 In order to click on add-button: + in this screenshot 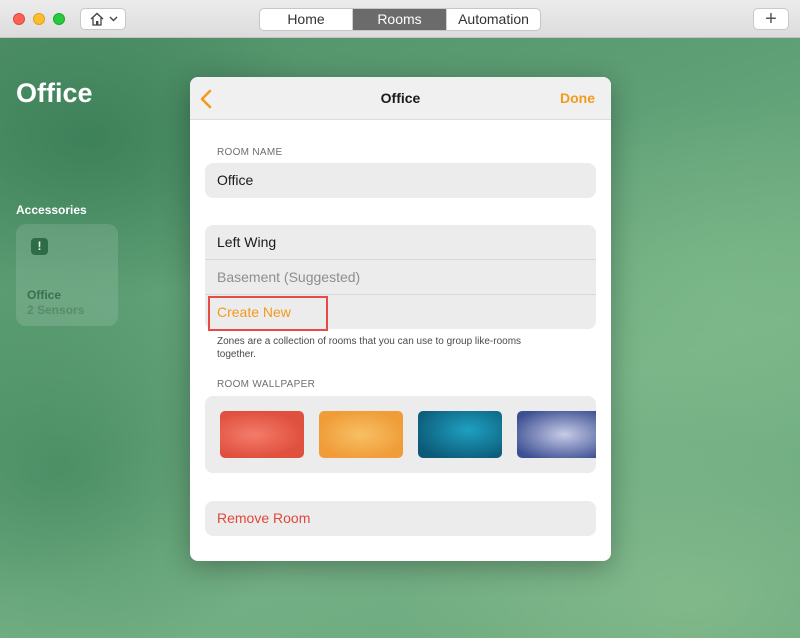, I will do `click(771, 19)`.